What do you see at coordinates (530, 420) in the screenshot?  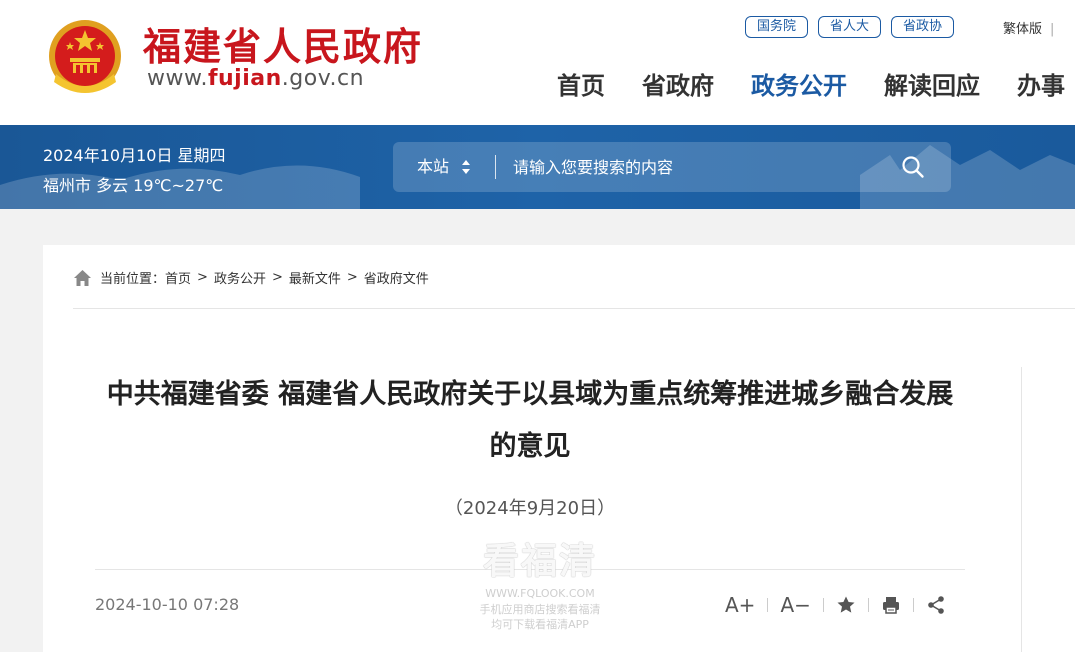 I see `document-title: 中共福建省委 福建省人民政府关于以县域为重点统筹推进城乡融合发展的意见` at bounding box center [530, 420].